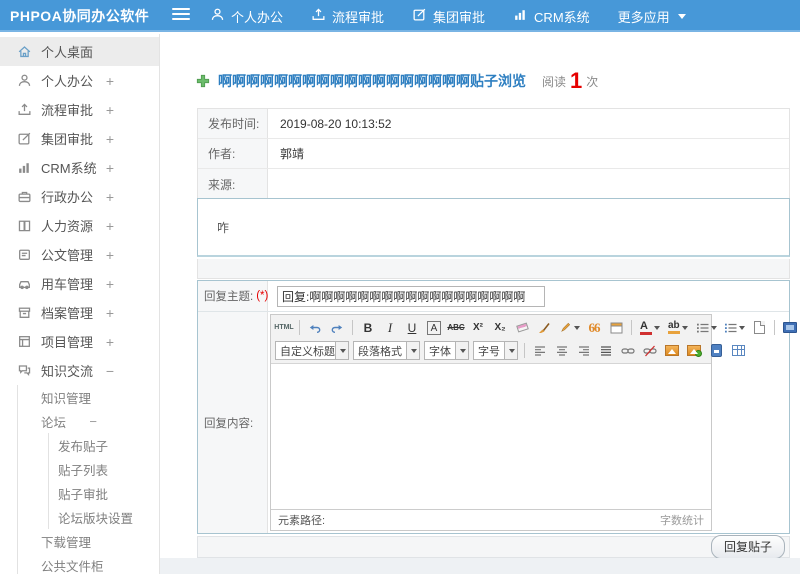  I want to click on post-info-table: 发布时间: 2019-08-20 10:13:52 作者: 郭靖 来源:, so click(493, 154).